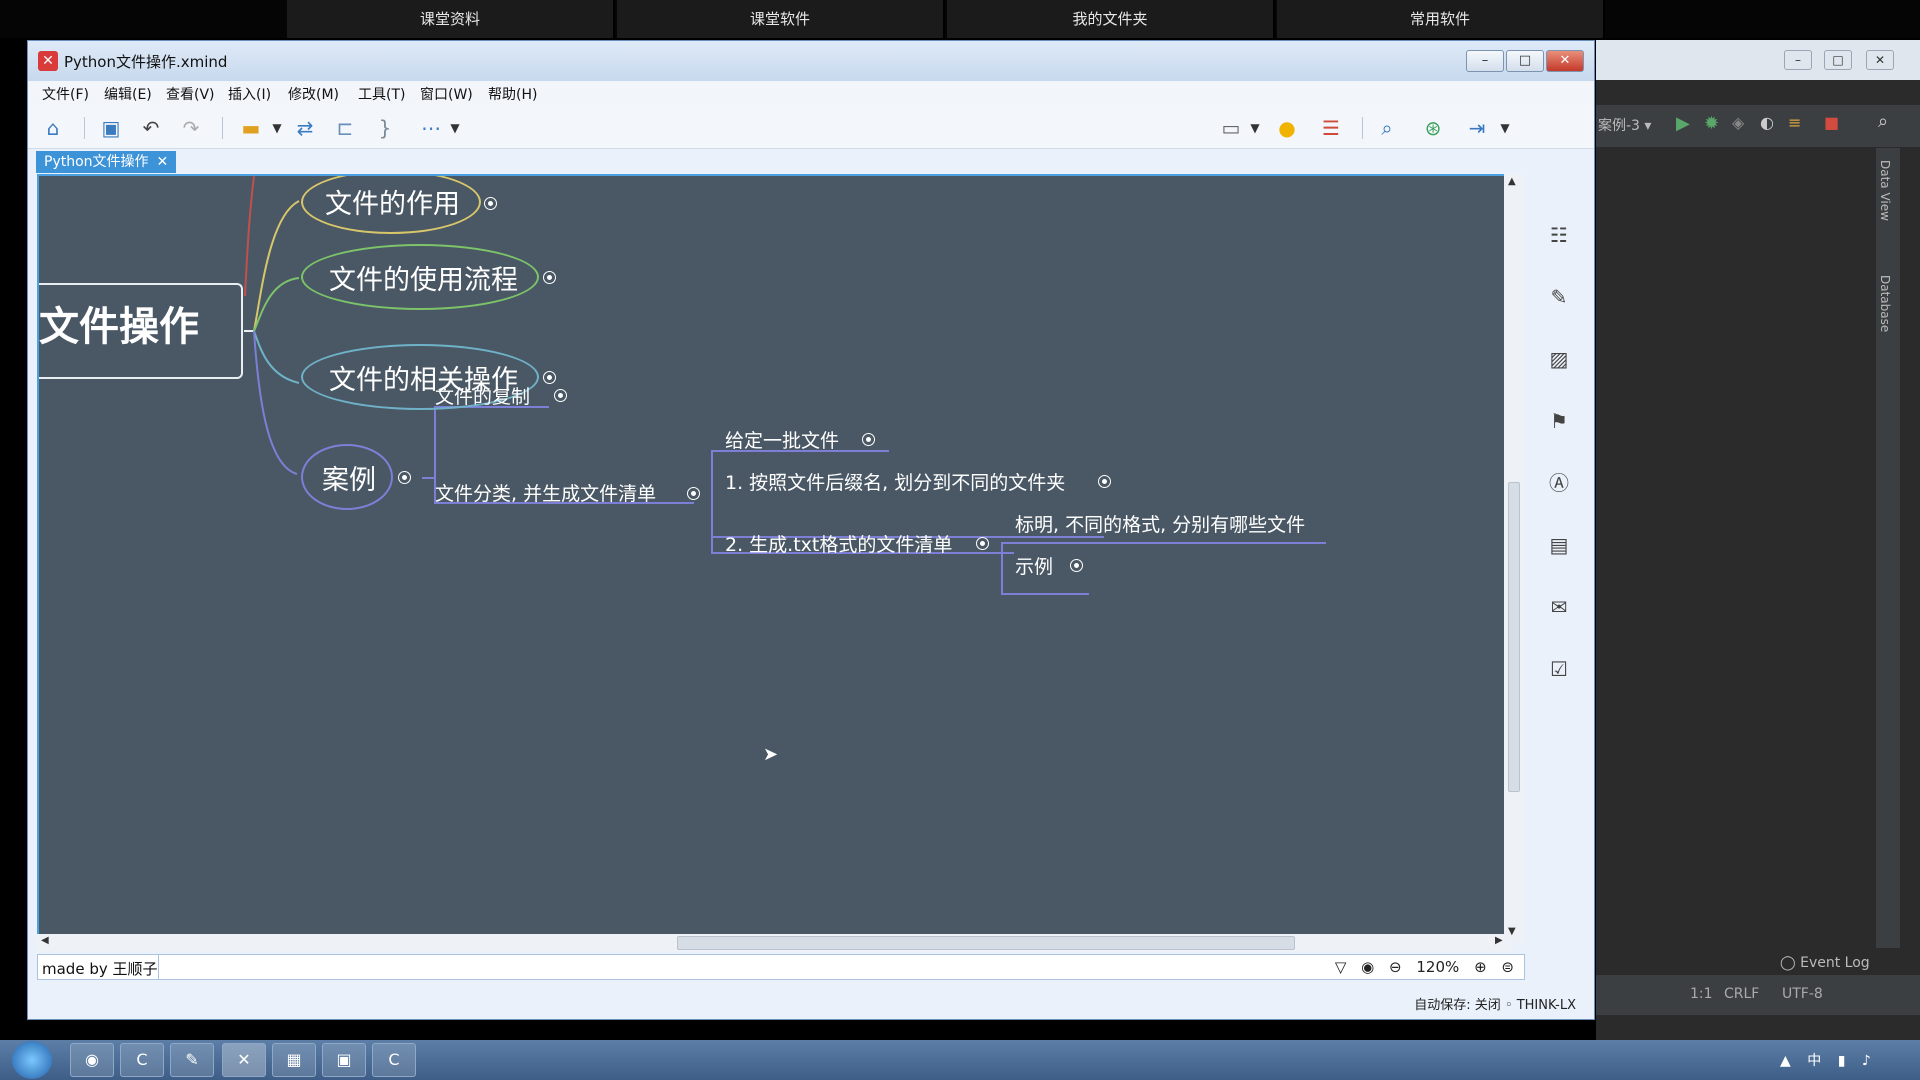 Image resolution: width=1920 pixels, height=1080 pixels. What do you see at coordinates (1559, 297) in the screenshot?
I see `format-brush-icon: ✎` at bounding box center [1559, 297].